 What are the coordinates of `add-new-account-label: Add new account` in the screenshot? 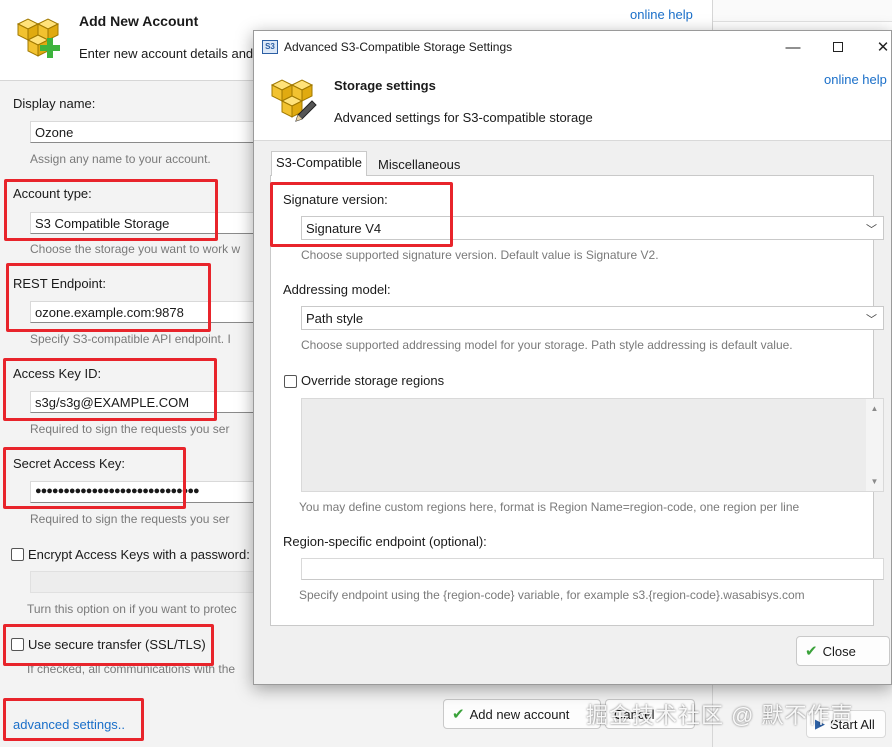 It's located at (519, 714).